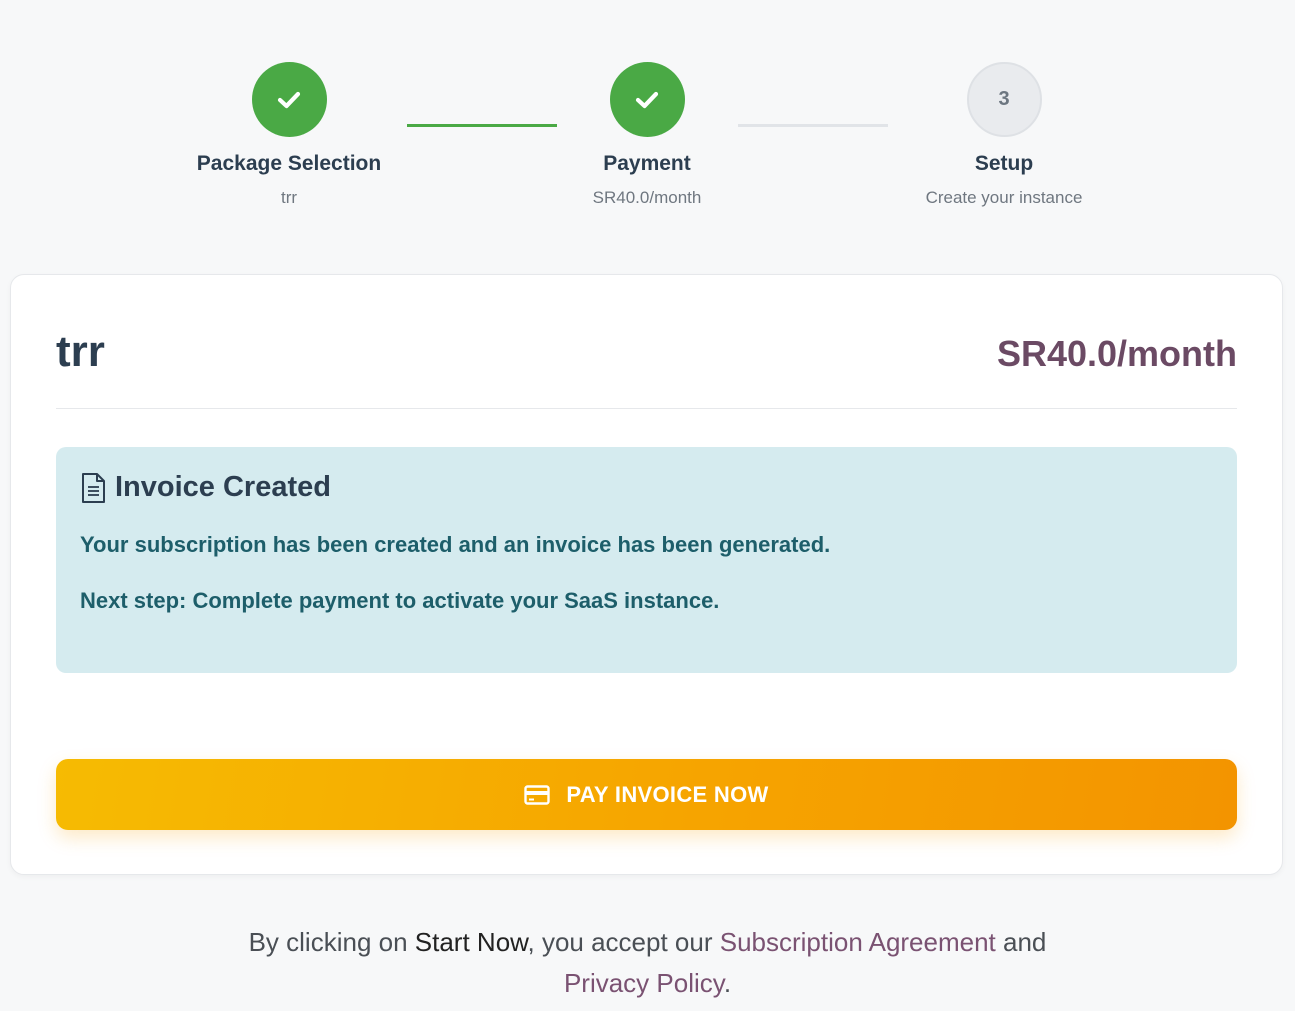 This screenshot has height=1011, width=1295. I want to click on subscription-agreement-link: Subscription Agreement, so click(858, 942).